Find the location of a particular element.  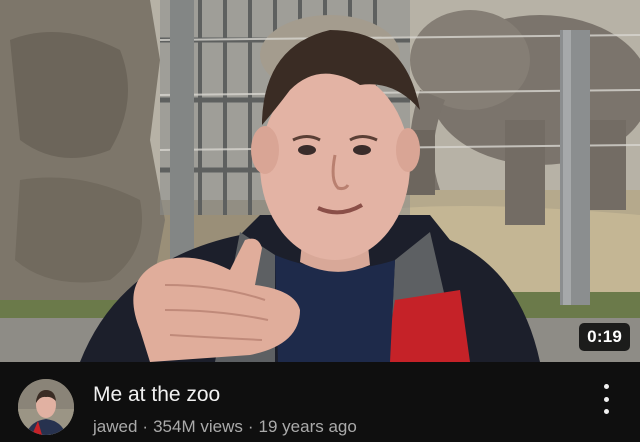

duration-badge: 0:19 is located at coordinates (604, 337).